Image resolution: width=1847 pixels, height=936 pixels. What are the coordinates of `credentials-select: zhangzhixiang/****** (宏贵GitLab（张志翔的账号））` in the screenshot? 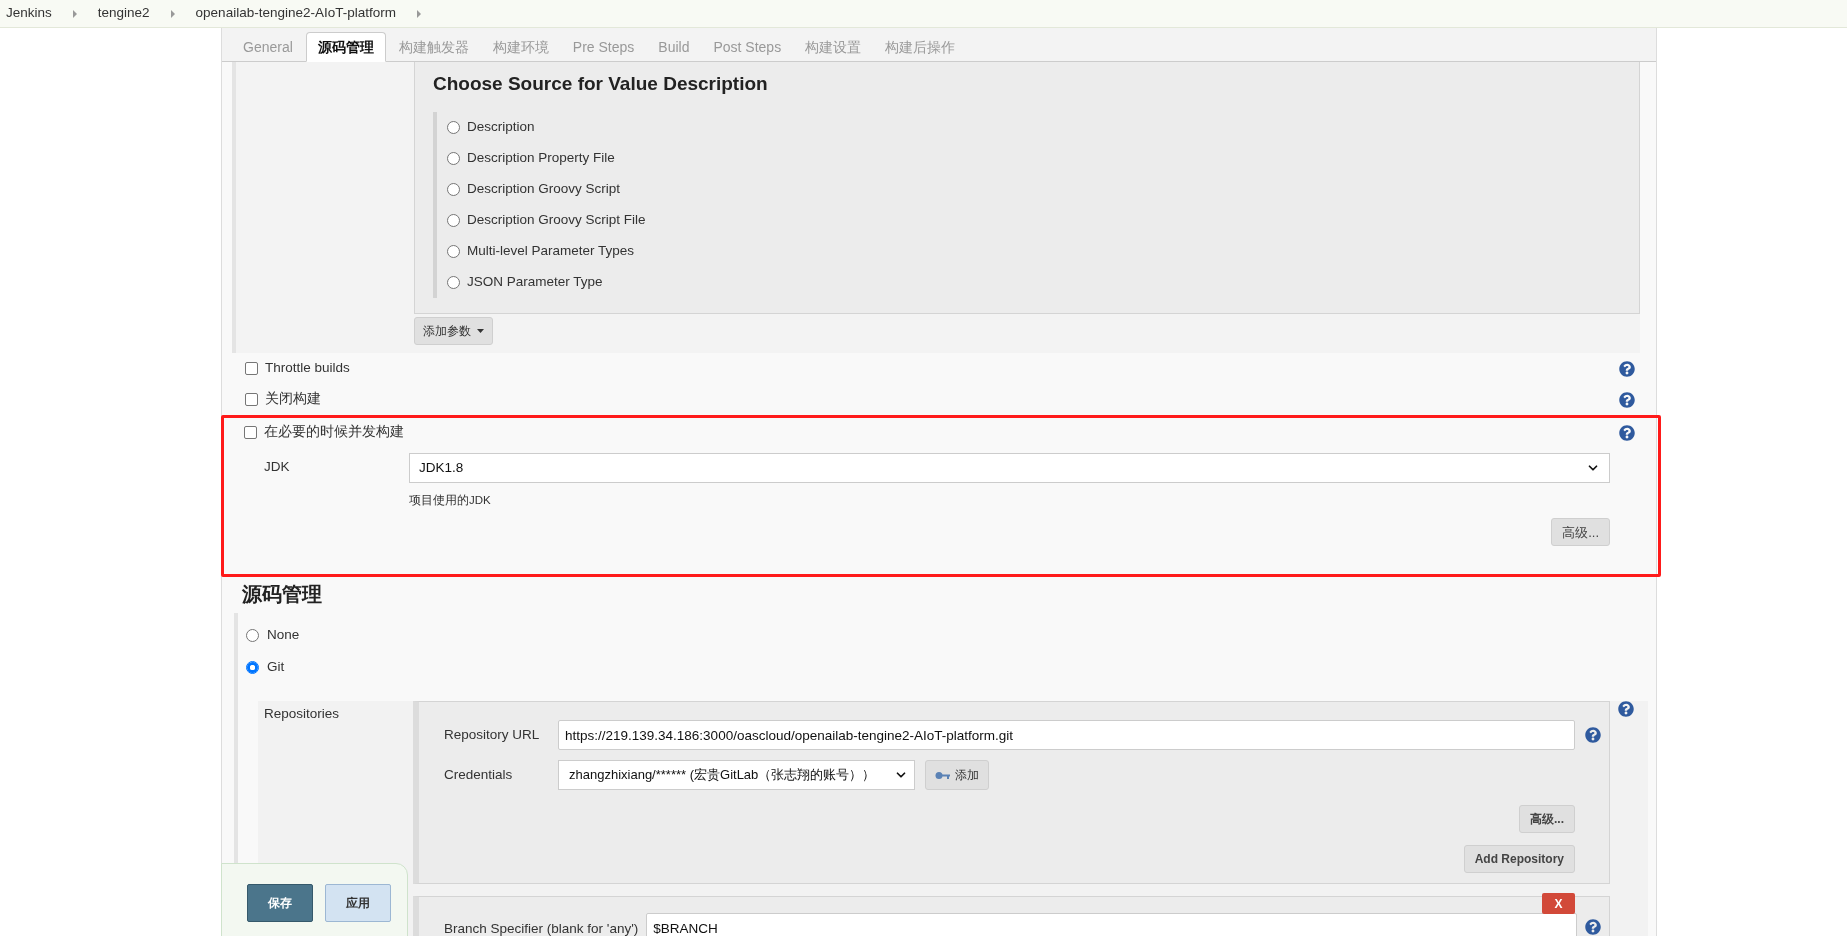 It's located at (736, 775).